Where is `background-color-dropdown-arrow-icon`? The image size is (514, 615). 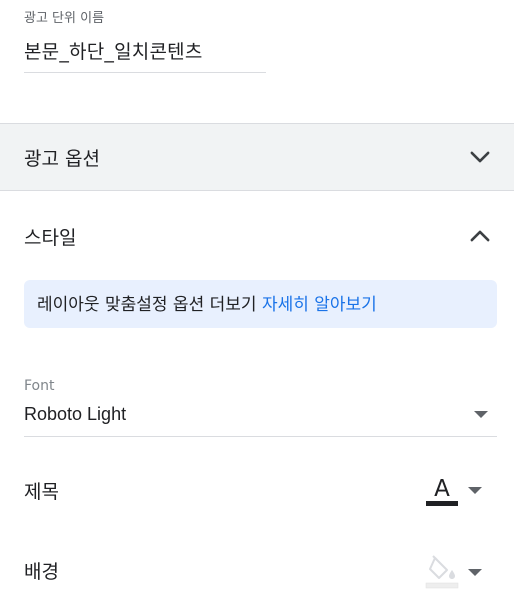 background-color-dropdown-arrow-icon is located at coordinates (475, 572).